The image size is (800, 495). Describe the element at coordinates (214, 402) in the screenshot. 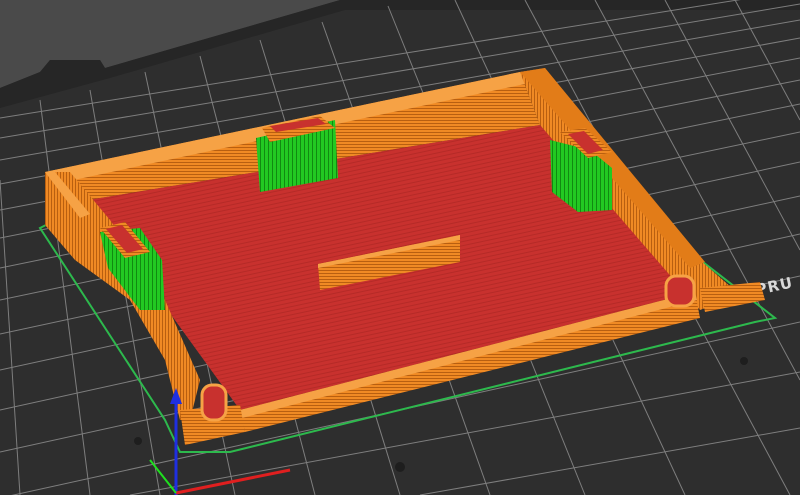

I see `slot-cutout-left` at that location.